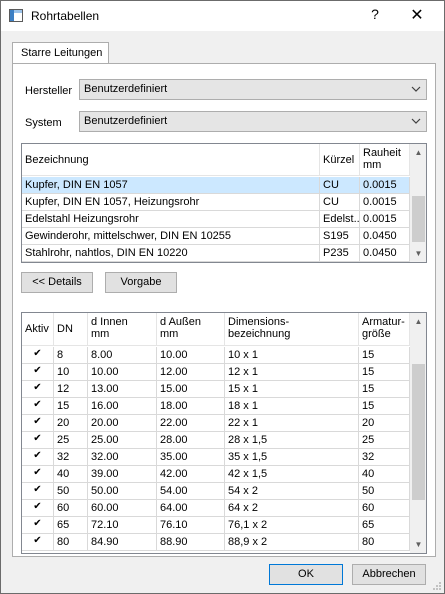 This screenshot has height=594, width=445. I want to click on cell-dimension: 10 x 1, so click(292, 355).